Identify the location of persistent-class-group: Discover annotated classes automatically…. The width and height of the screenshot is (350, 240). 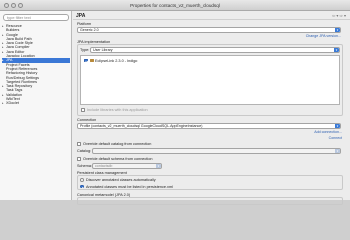
(210, 182).